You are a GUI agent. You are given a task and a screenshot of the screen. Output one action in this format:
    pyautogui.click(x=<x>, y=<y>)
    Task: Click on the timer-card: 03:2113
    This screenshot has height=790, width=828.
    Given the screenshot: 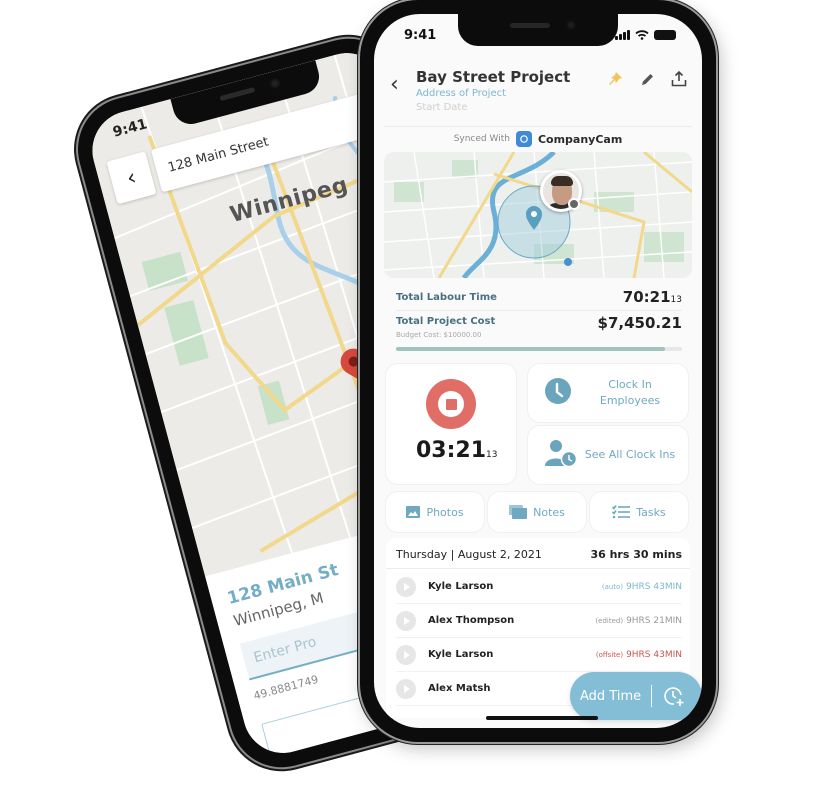 What is the action you would take?
    pyautogui.click(x=451, y=424)
    